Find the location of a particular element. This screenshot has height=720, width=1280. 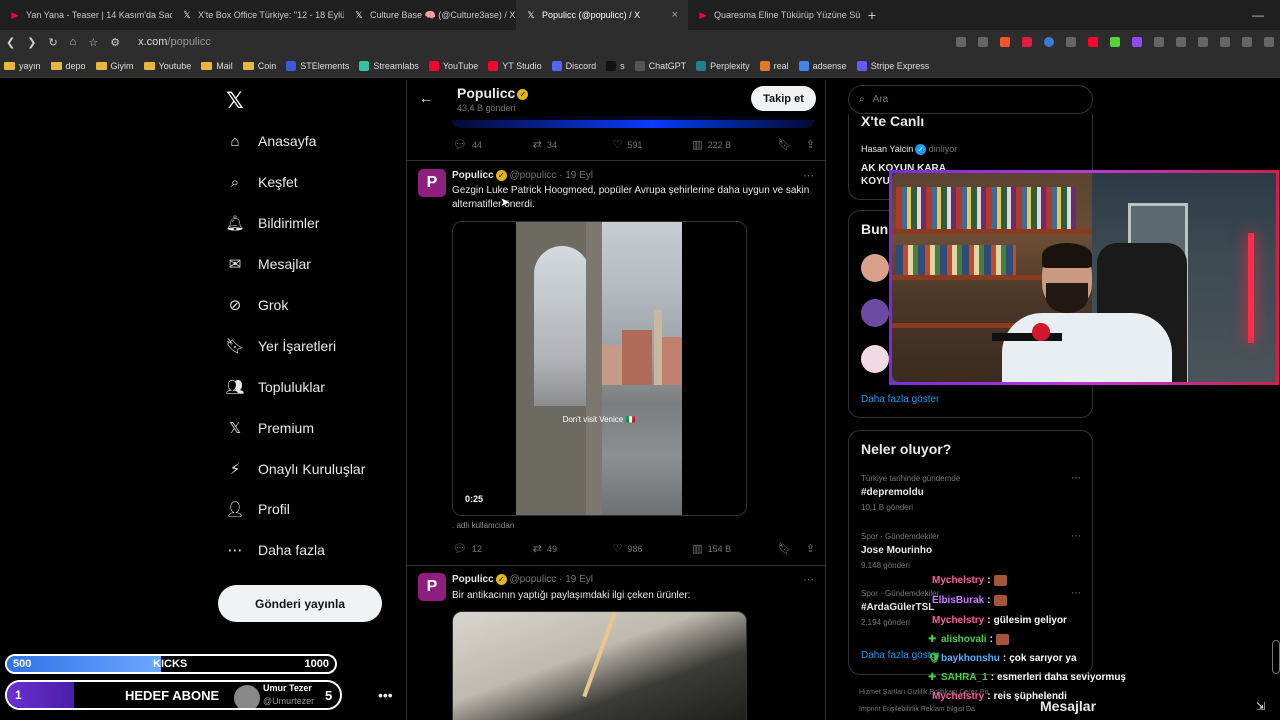

brave-rewards-icon is located at coordinates (1027, 42).